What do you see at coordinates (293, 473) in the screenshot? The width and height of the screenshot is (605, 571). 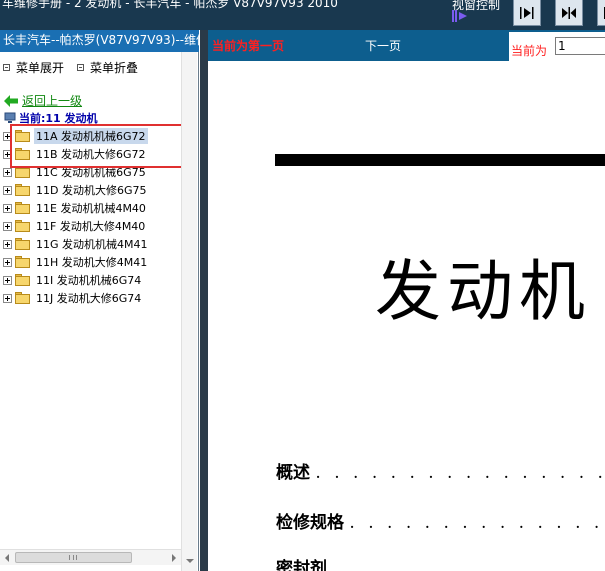 I see `toc-entry-title: 概述` at bounding box center [293, 473].